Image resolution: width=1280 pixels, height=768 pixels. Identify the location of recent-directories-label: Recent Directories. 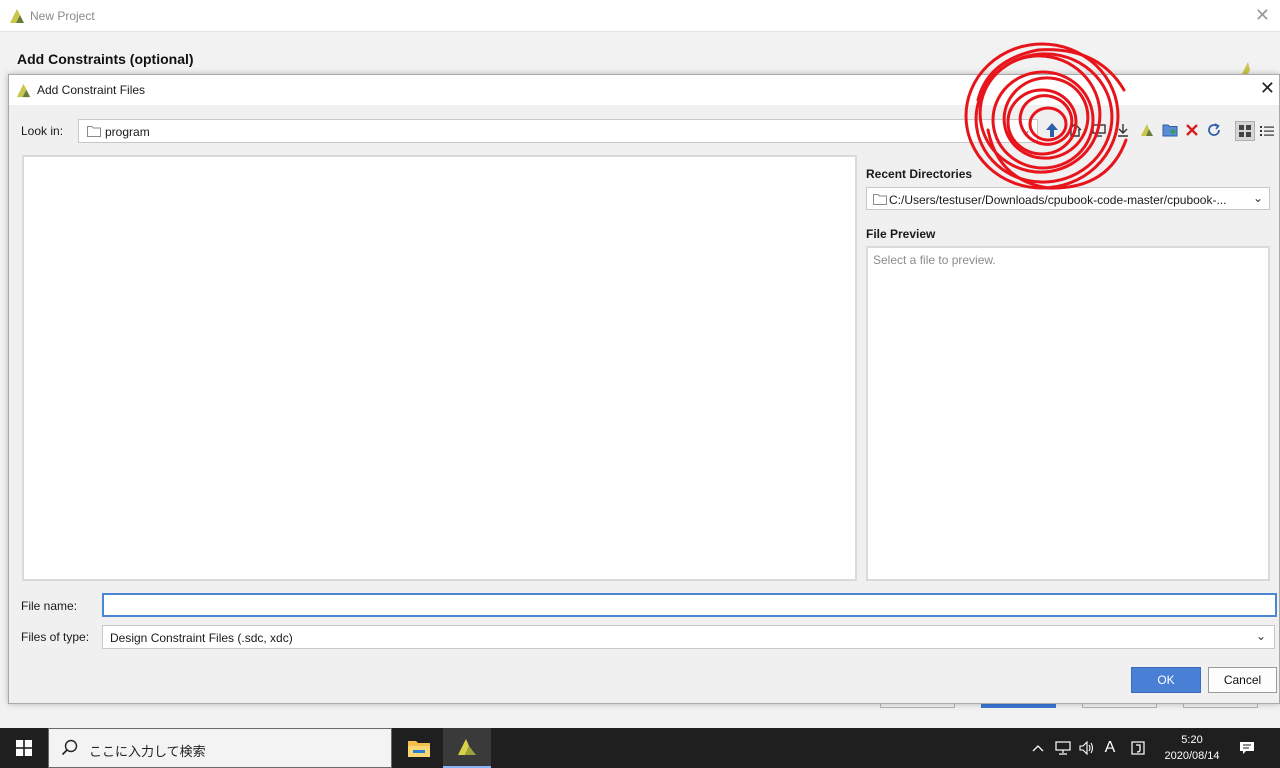
(919, 174).